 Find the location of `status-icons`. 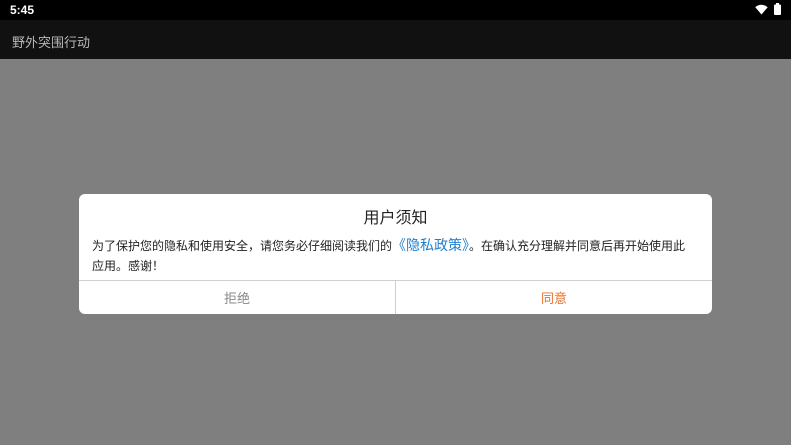

status-icons is located at coordinates (768, 9).